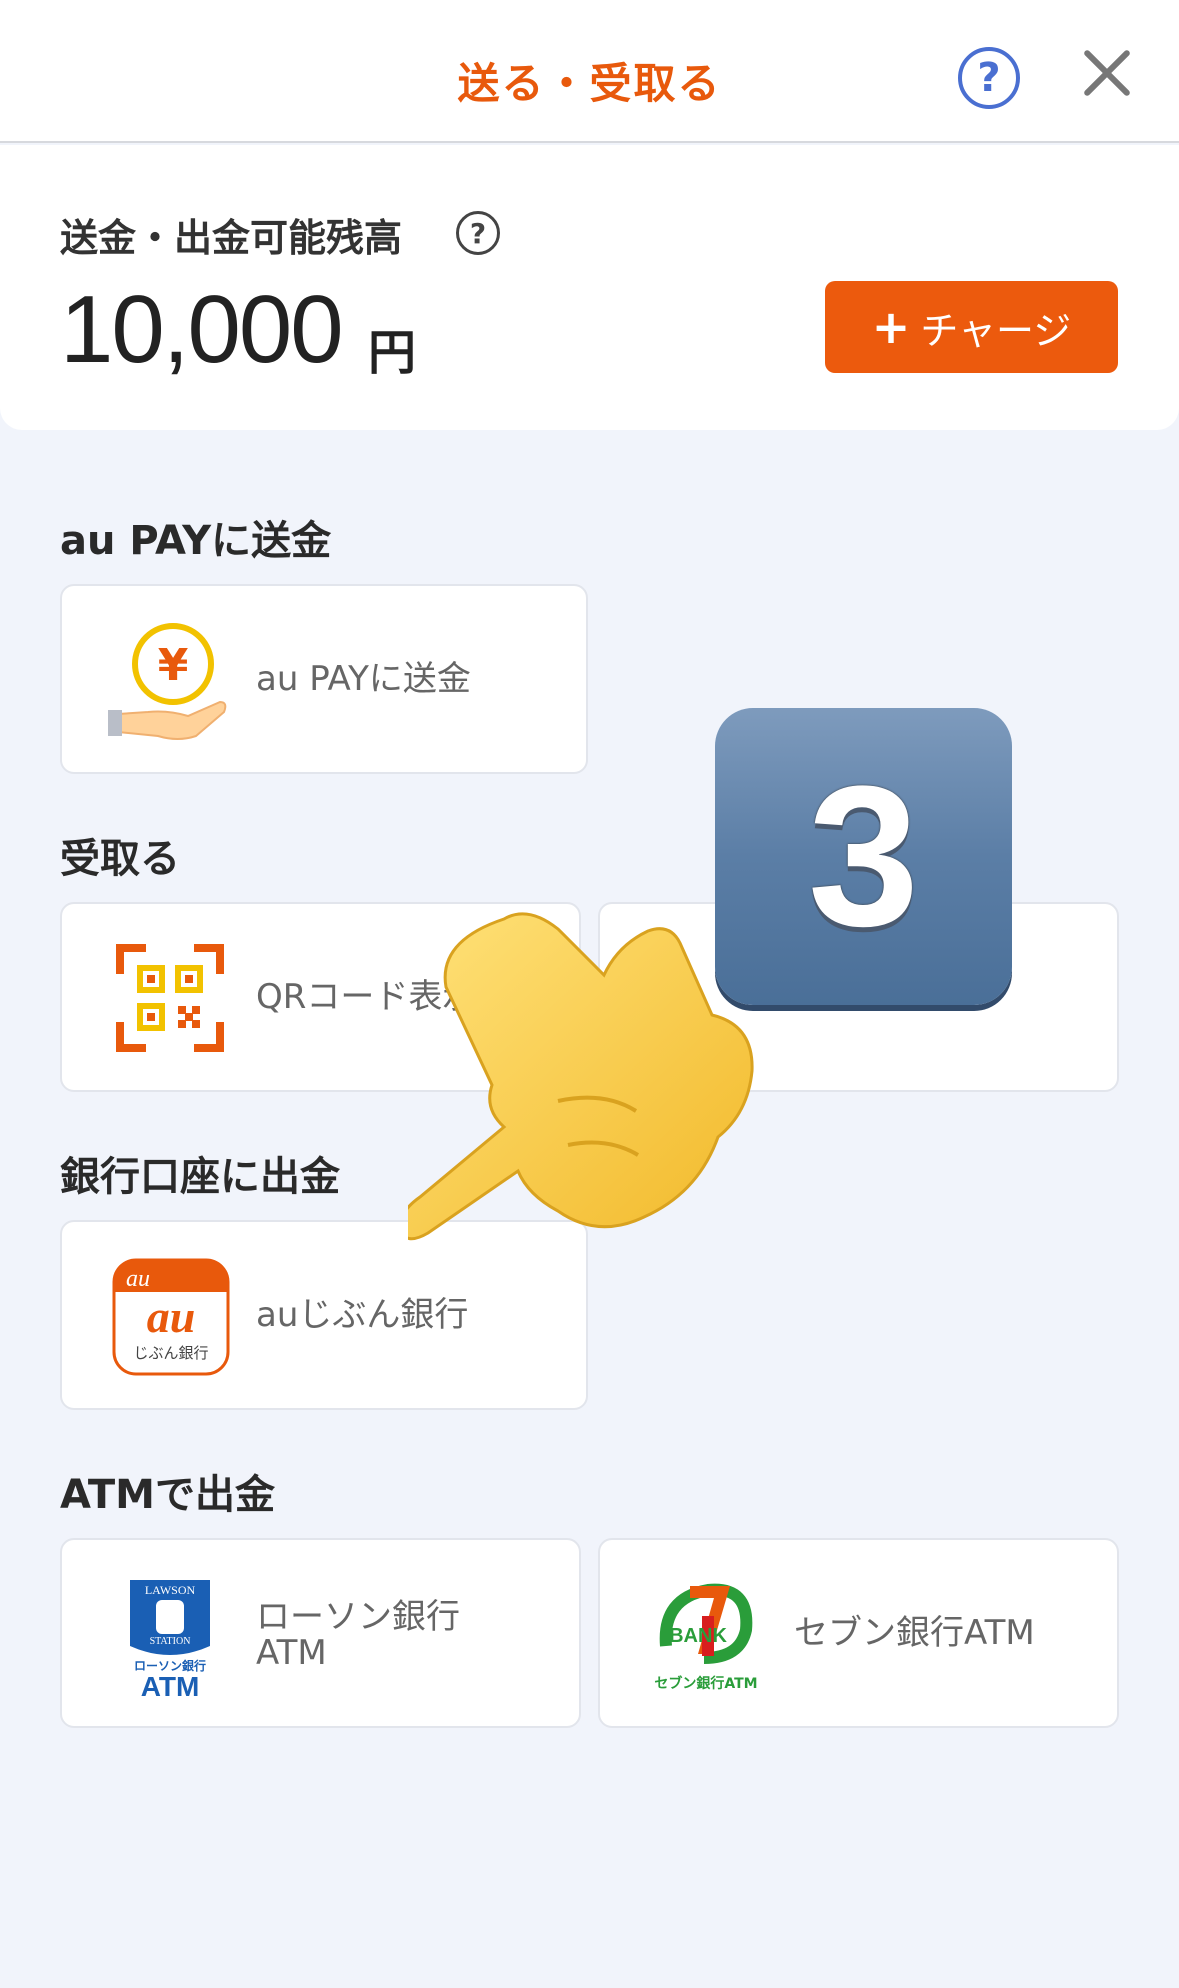  Describe the element at coordinates (705, 1683) in the screenshot. I see `svg-text: セブン銀行ATM` at that location.